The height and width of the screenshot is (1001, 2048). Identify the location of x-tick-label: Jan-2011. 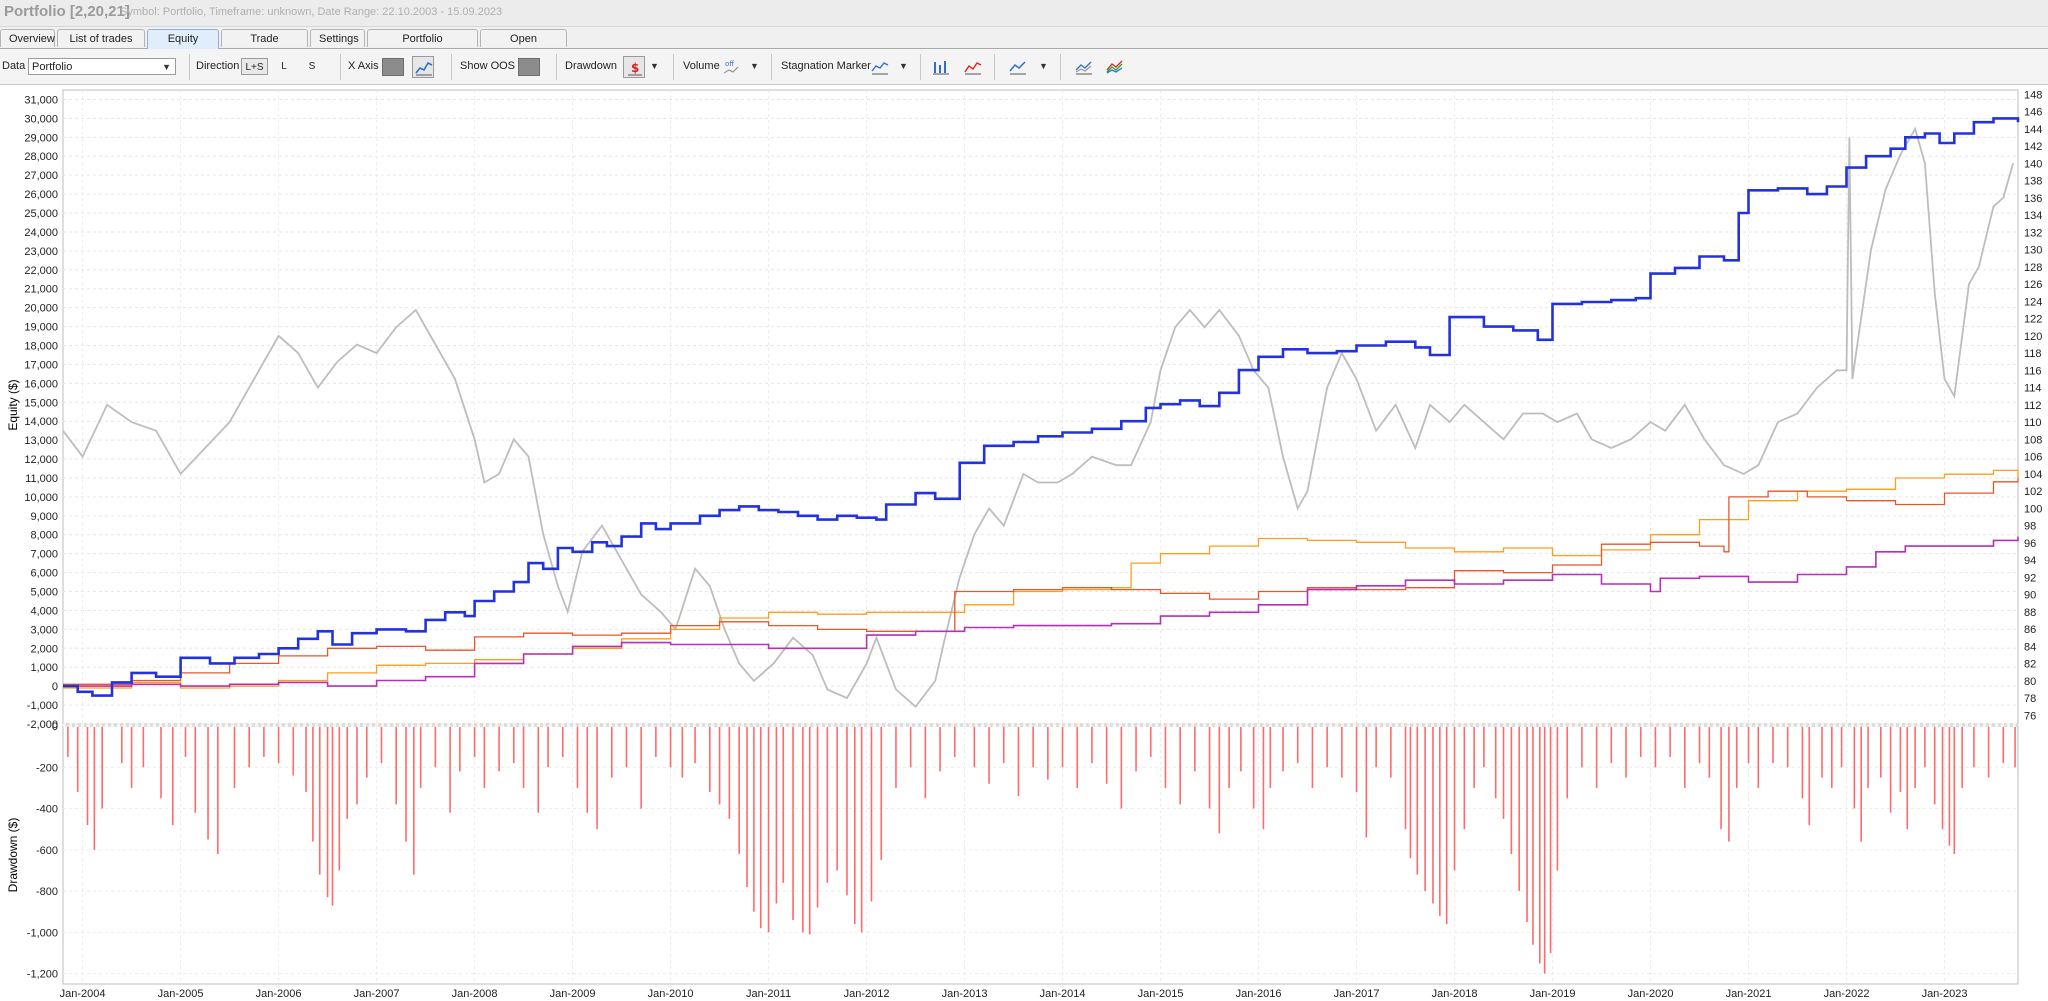
(768, 994).